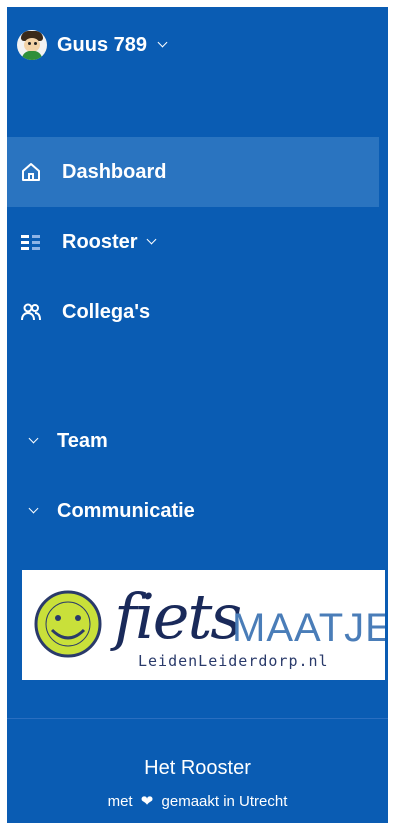 This screenshot has height=823, width=393. What do you see at coordinates (120, 801) in the screenshot?
I see `footer-prefix: met` at bounding box center [120, 801].